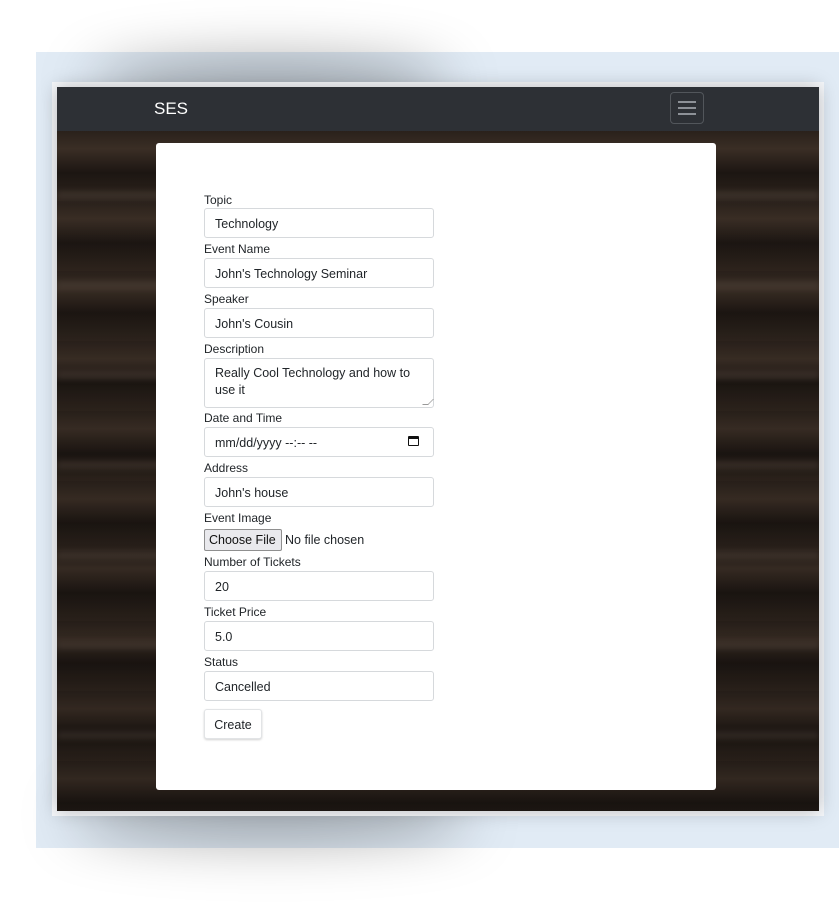  I want to click on topic-input: Technology, so click(319, 223).